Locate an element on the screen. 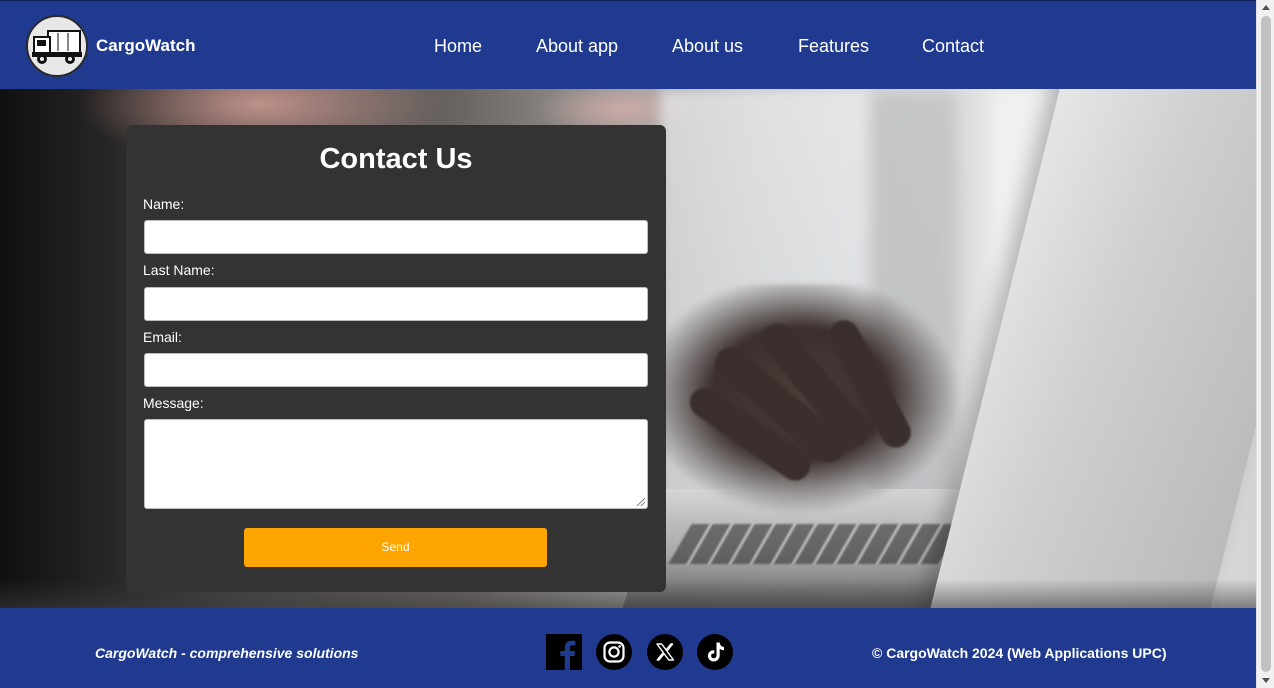  main-nav: Home About app About us Features Contact is located at coordinates (628, 48).